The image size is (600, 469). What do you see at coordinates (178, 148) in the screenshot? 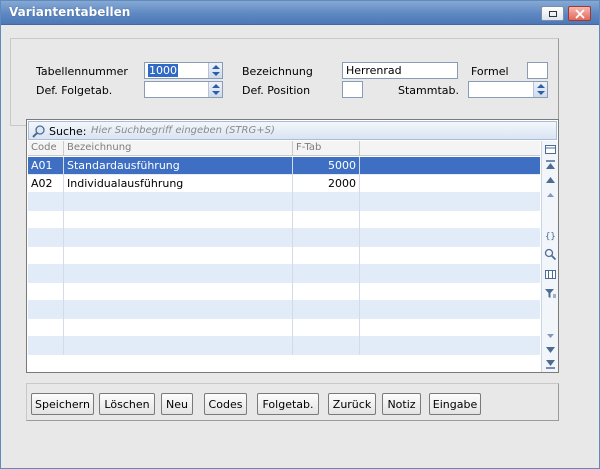
I see `column-header-bezeichnung: Bezeichnung` at bounding box center [178, 148].